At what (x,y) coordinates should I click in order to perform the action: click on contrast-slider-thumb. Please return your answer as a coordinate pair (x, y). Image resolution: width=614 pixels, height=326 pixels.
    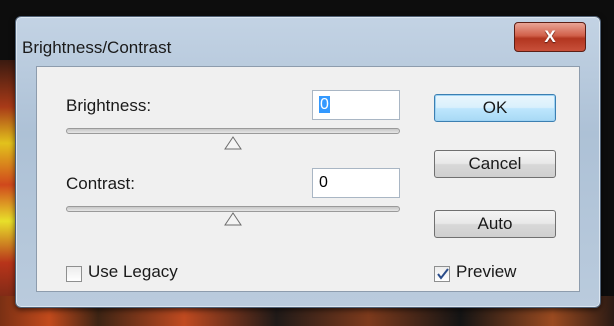
    Looking at the image, I should click on (233, 219).